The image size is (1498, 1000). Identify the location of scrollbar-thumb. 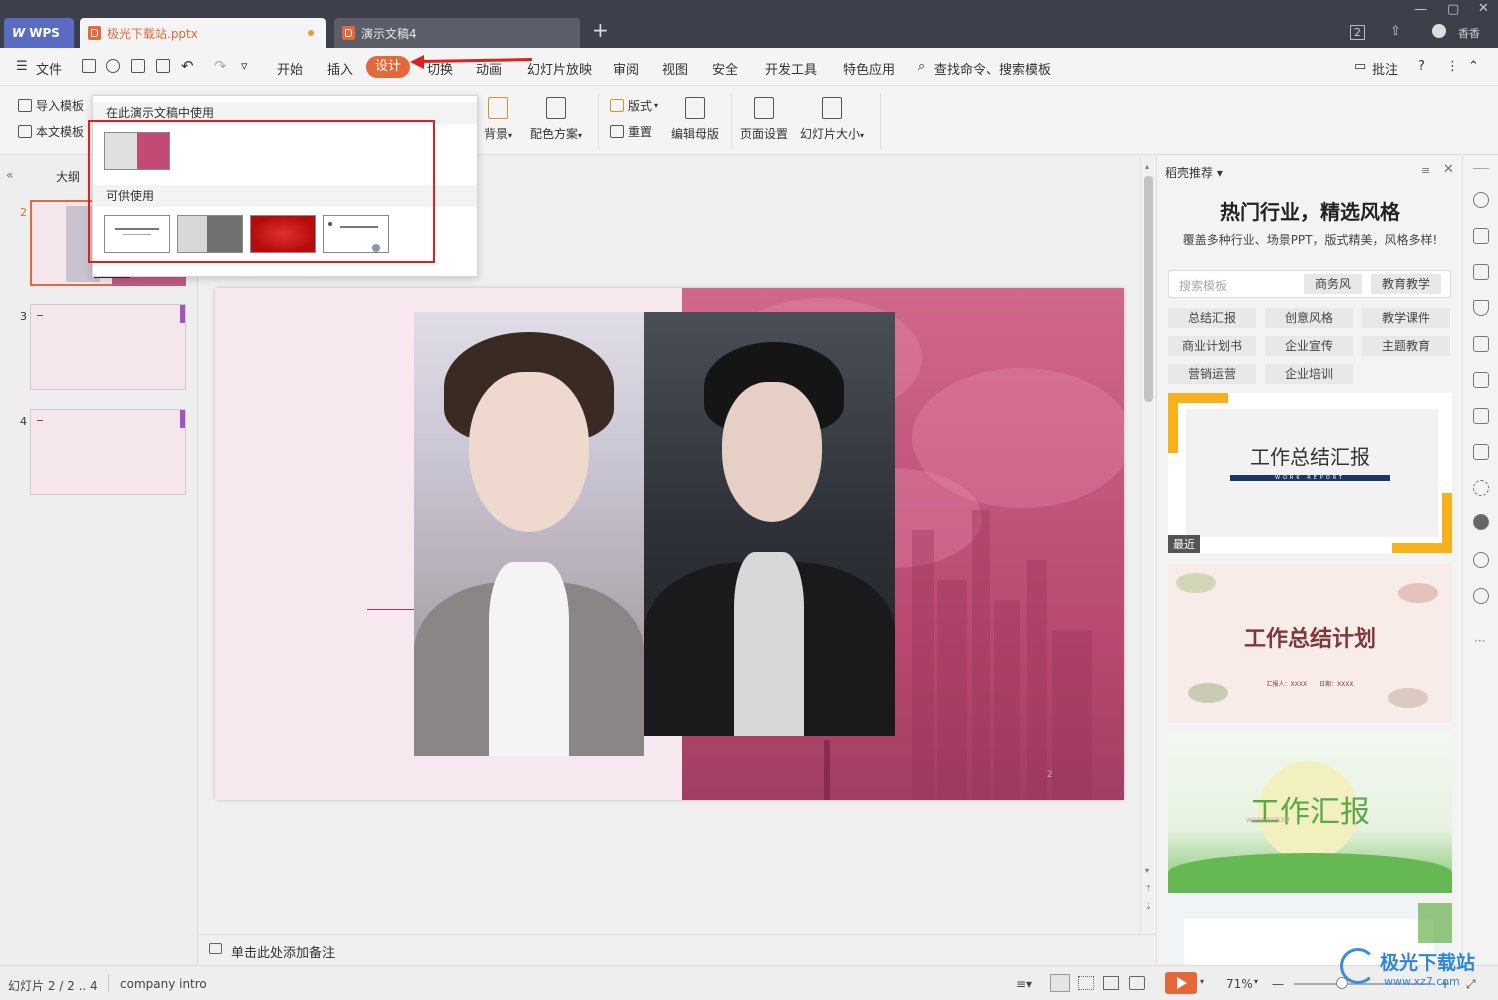
(1148, 289).